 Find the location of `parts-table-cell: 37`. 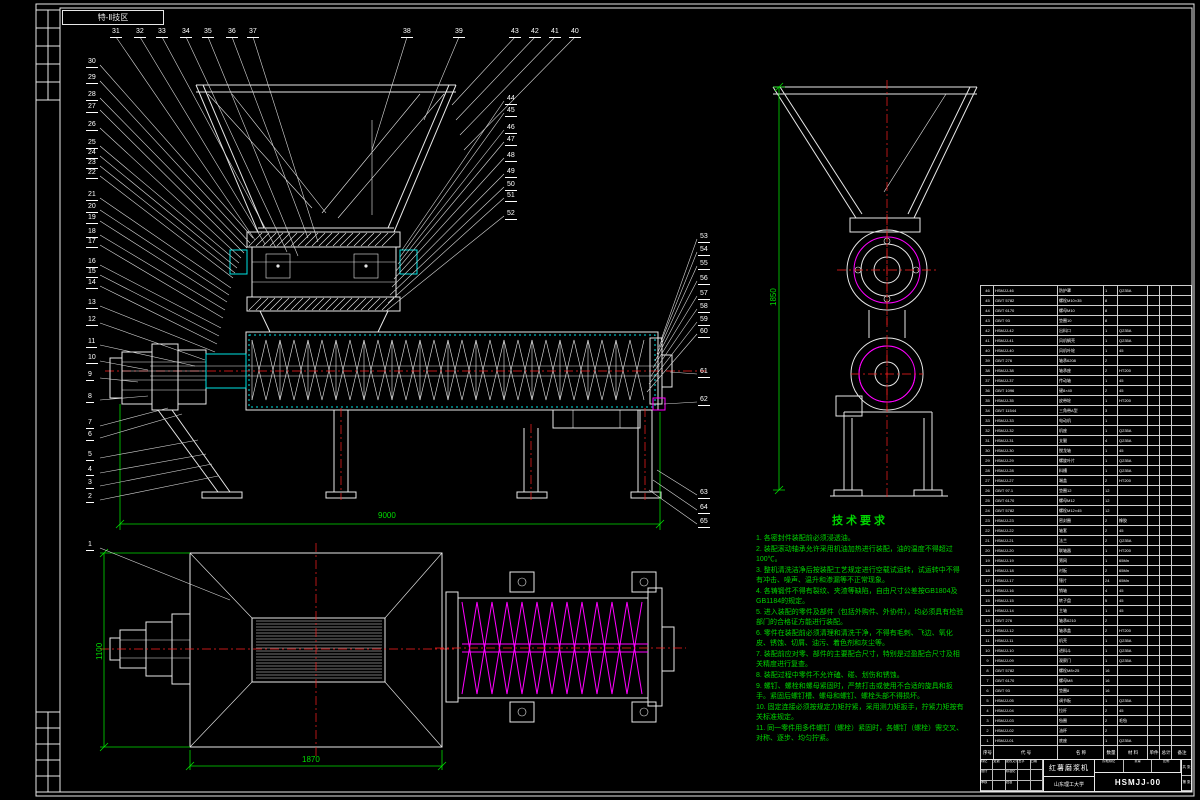

parts-table-cell: 37 is located at coordinates (987, 380).